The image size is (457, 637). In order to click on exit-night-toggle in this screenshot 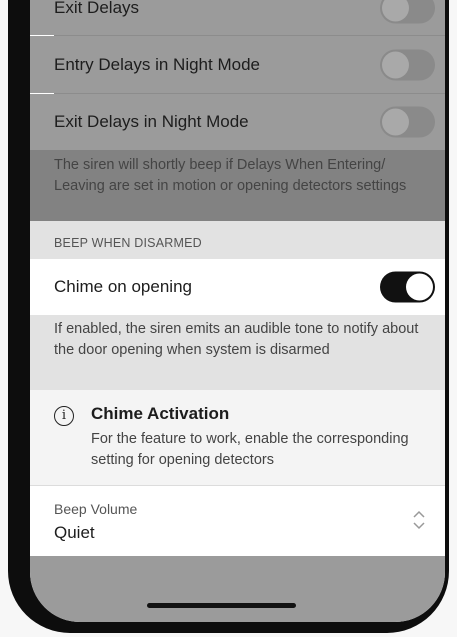, I will do `click(407, 122)`.